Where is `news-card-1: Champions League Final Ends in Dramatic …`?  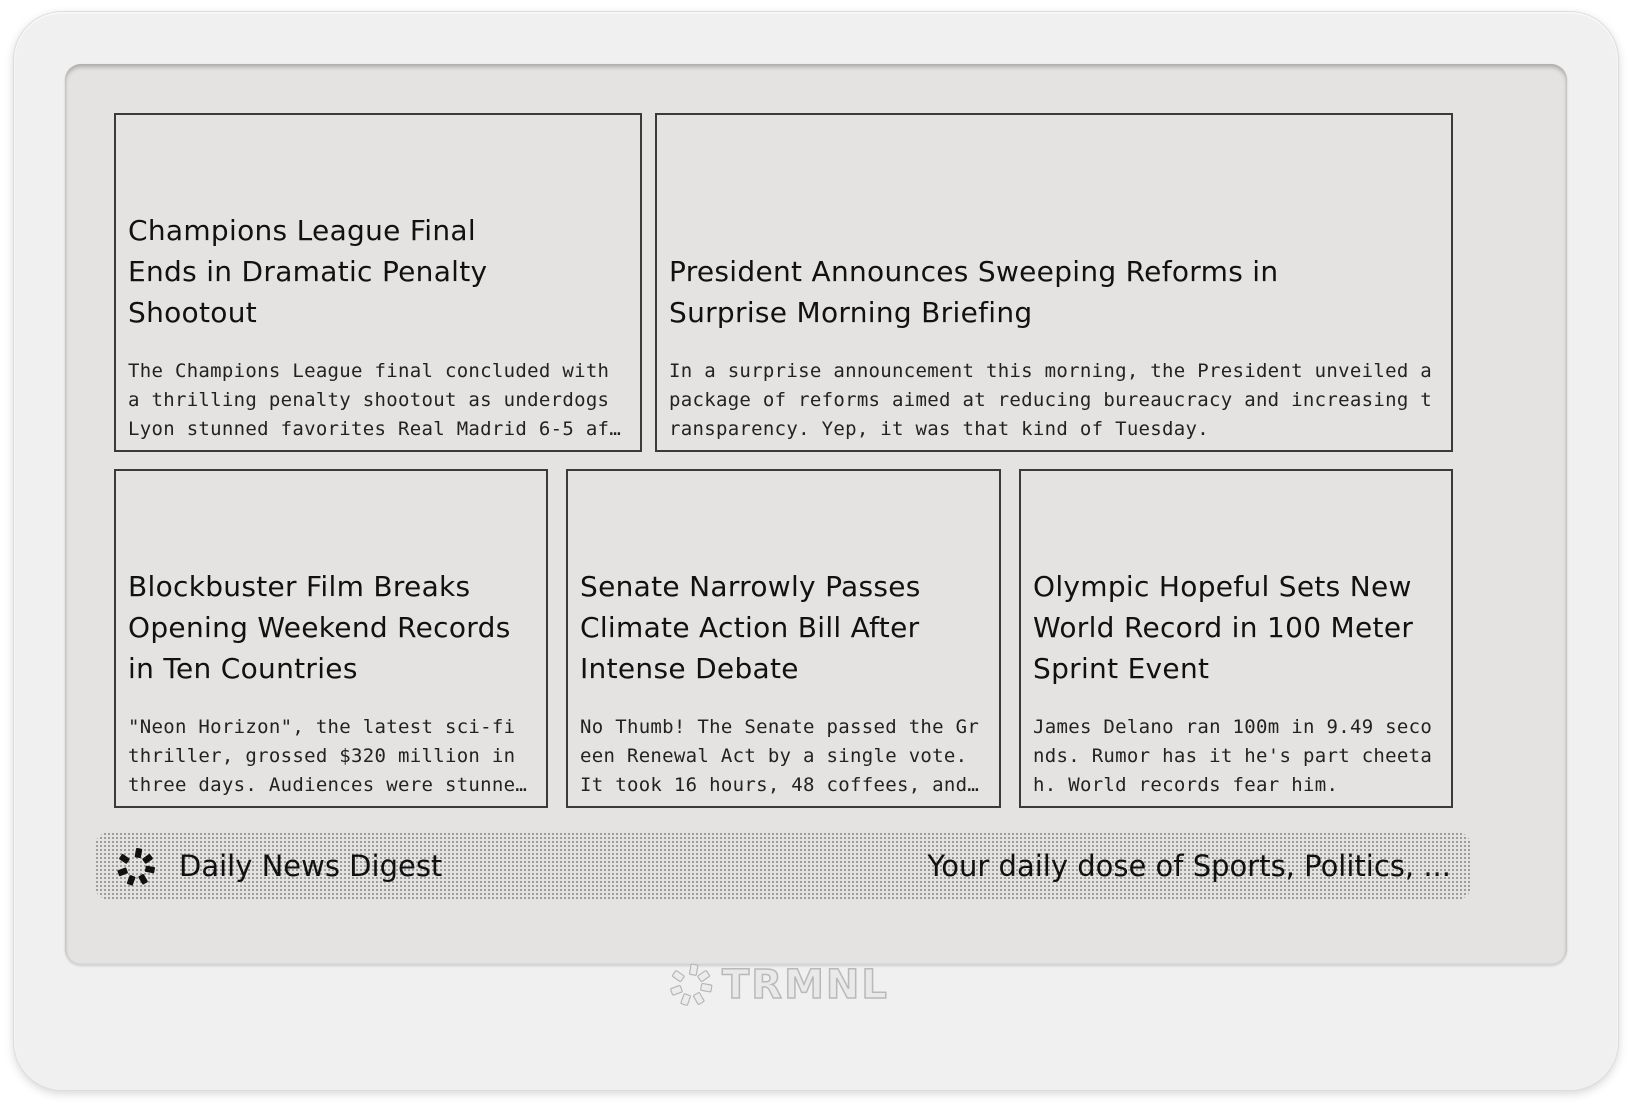 news-card-1: Champions League Final Ends in Dramatic … is located at coordinates (378, 282).